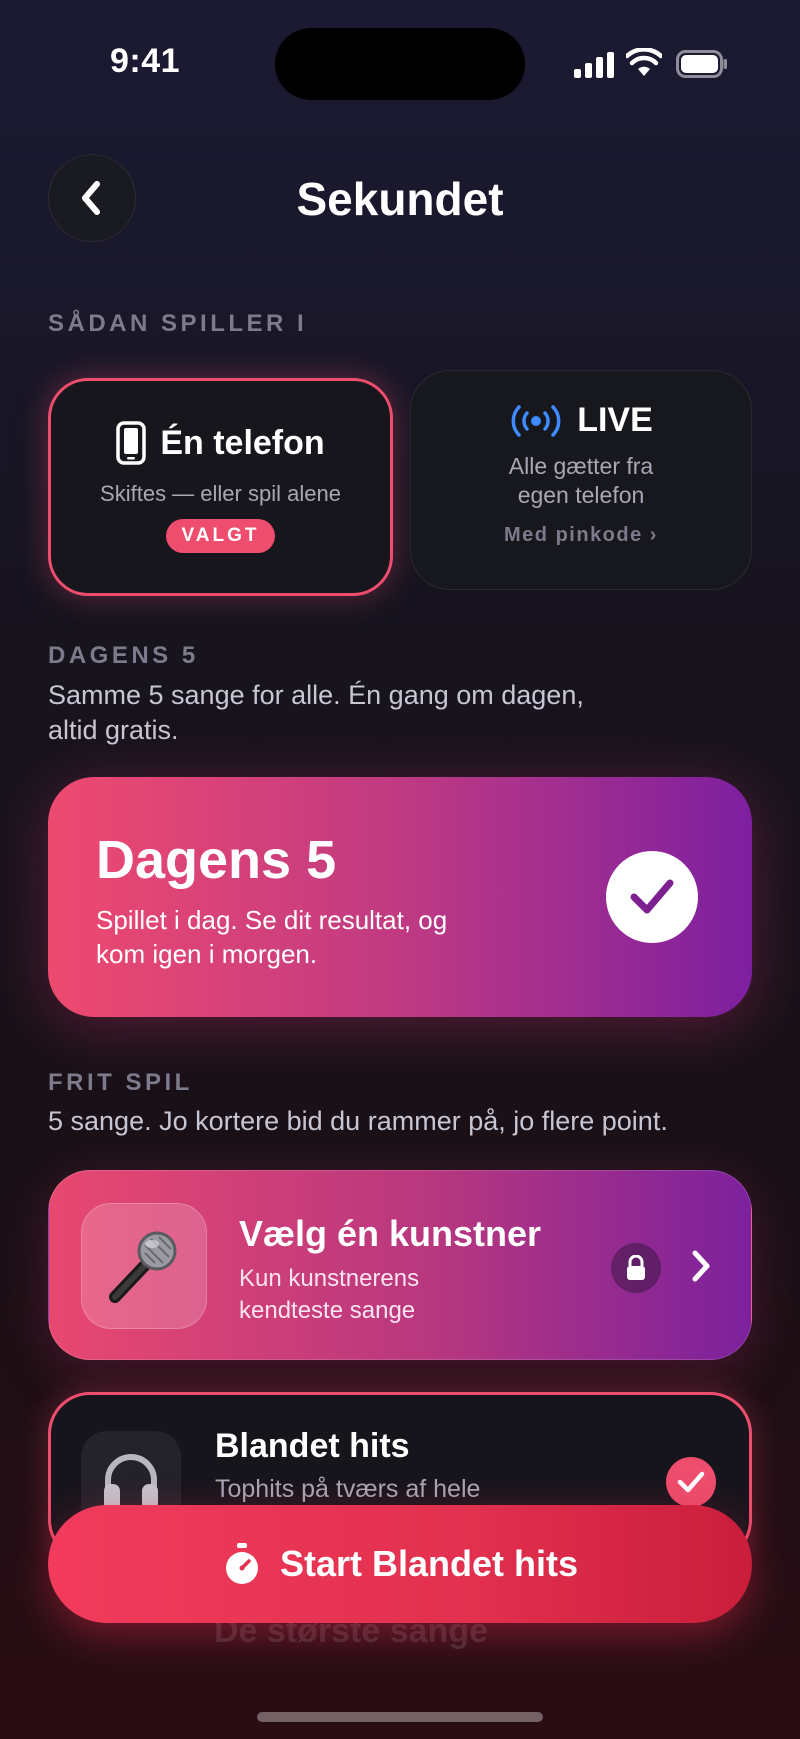 This screenshot has width=800, height=1739. I want to click on mode-subtitle-live-line1: Alle gætter fra, so click(581, 466).